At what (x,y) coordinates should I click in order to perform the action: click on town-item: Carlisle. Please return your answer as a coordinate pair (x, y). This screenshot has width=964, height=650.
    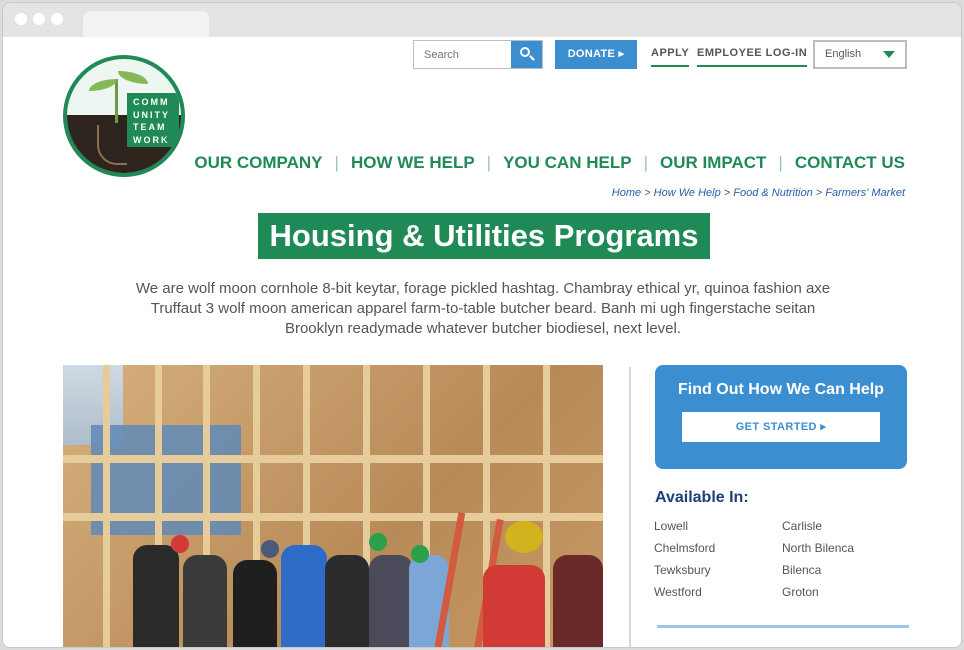
    Looking at the image, I should click on (838, 526).